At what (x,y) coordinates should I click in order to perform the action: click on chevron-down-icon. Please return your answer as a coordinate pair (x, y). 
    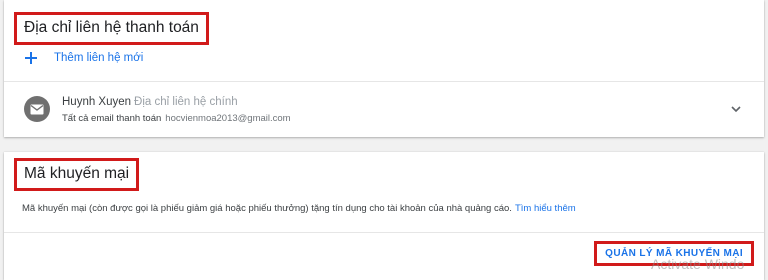
    Looking at the image, I should click on (736, 109).